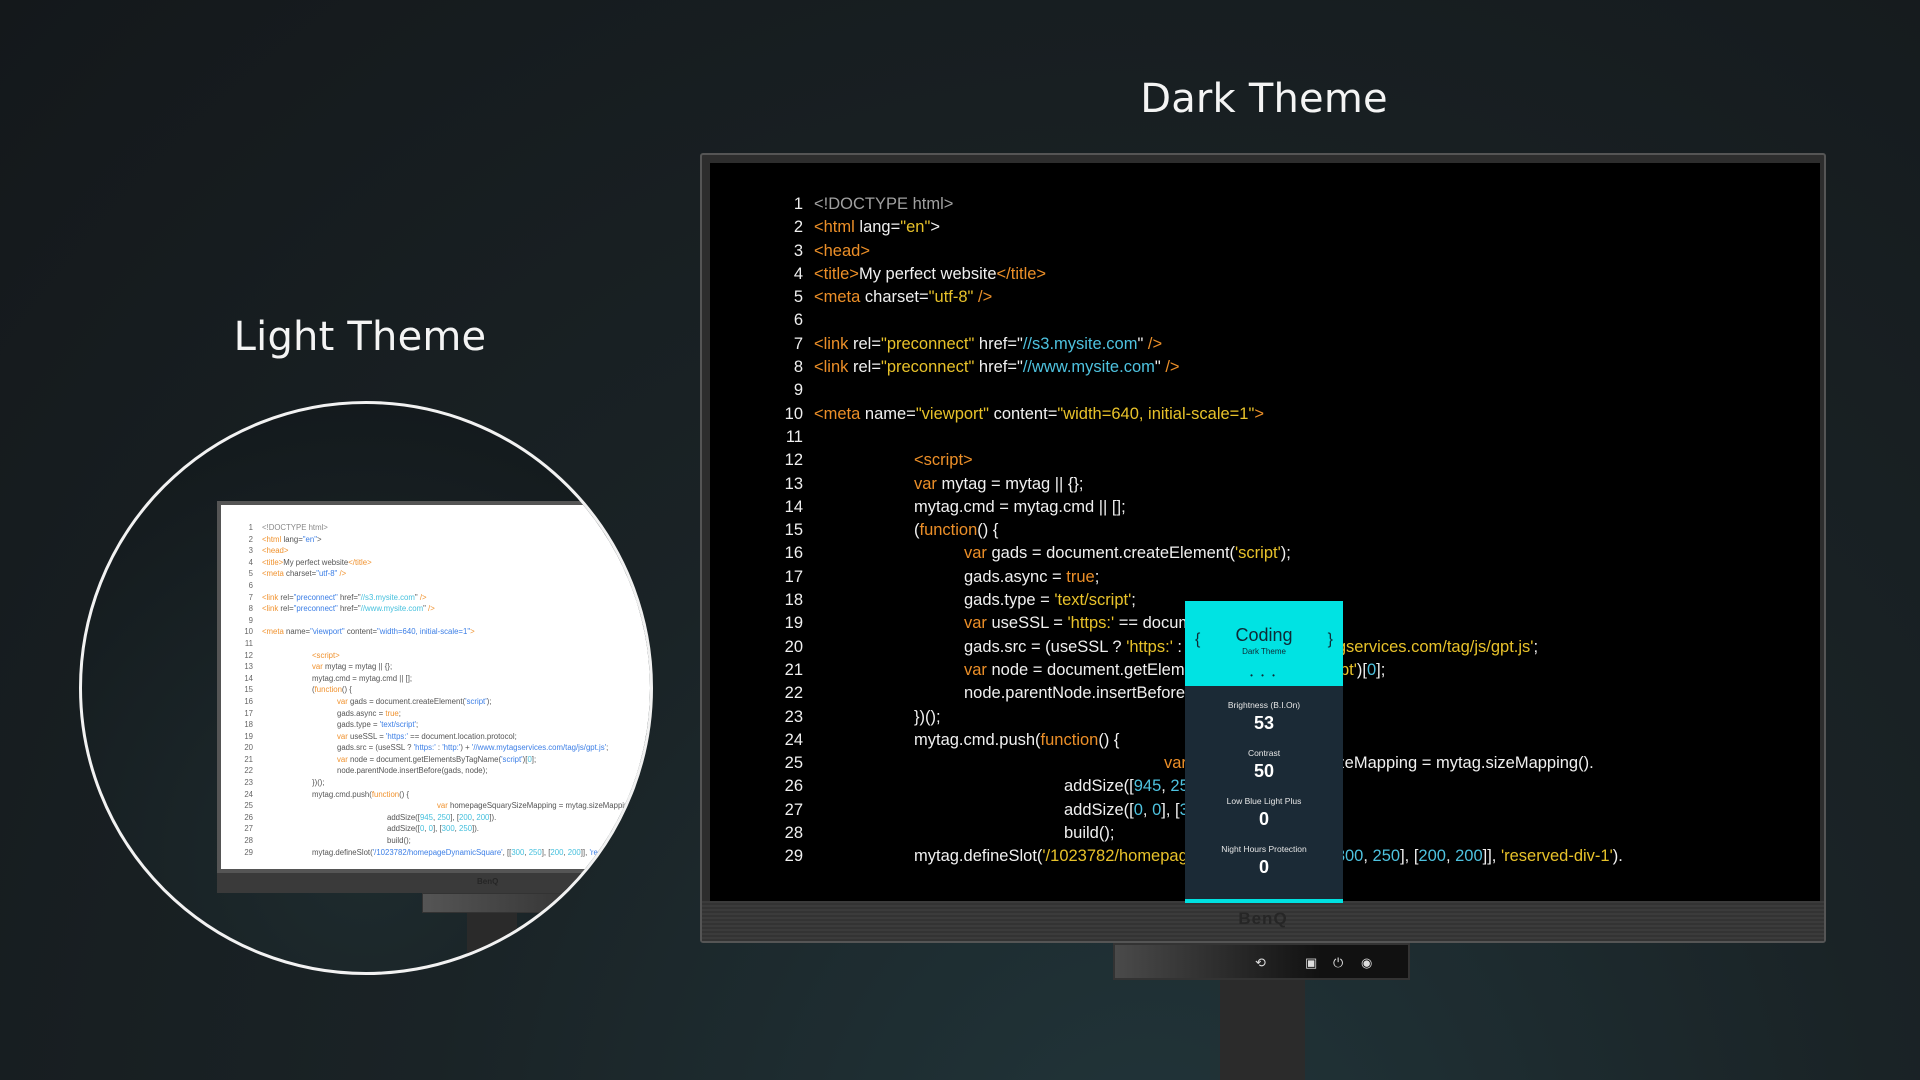 This screenshot has height=1080, width=1920. What do you see at coordinates (360, 562) in the screenshot?
I see `code-token: </title>` at bounding box center [360, 562].